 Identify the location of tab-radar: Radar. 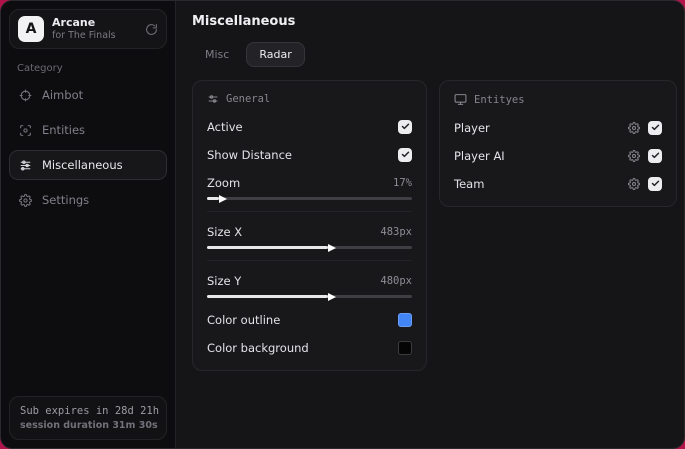
(275, 54).